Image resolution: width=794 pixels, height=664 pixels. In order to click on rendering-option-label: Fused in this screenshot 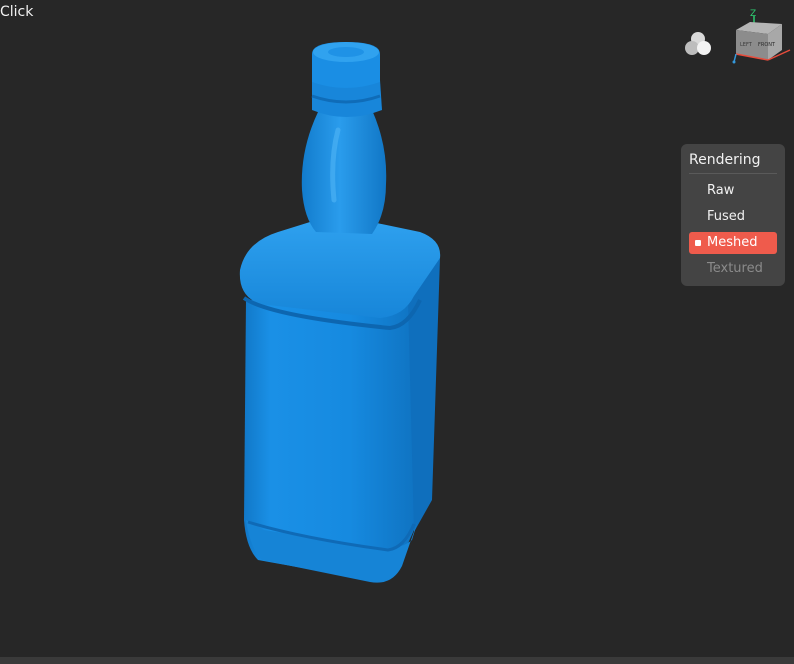, I will do `click(726, 216)`.